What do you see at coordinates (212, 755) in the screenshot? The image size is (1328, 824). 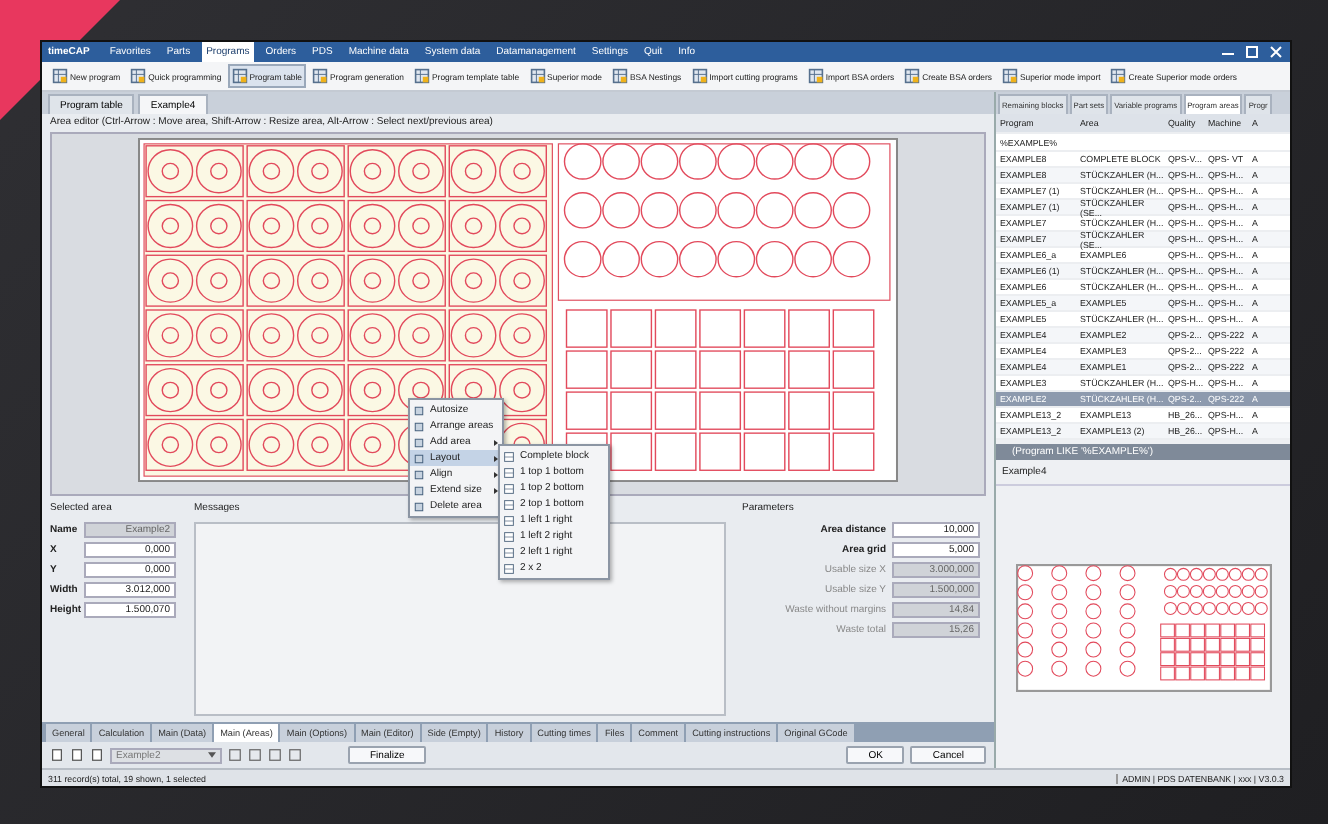 I see `dropdown-arrow-icon` at bounding box center [212, 755].